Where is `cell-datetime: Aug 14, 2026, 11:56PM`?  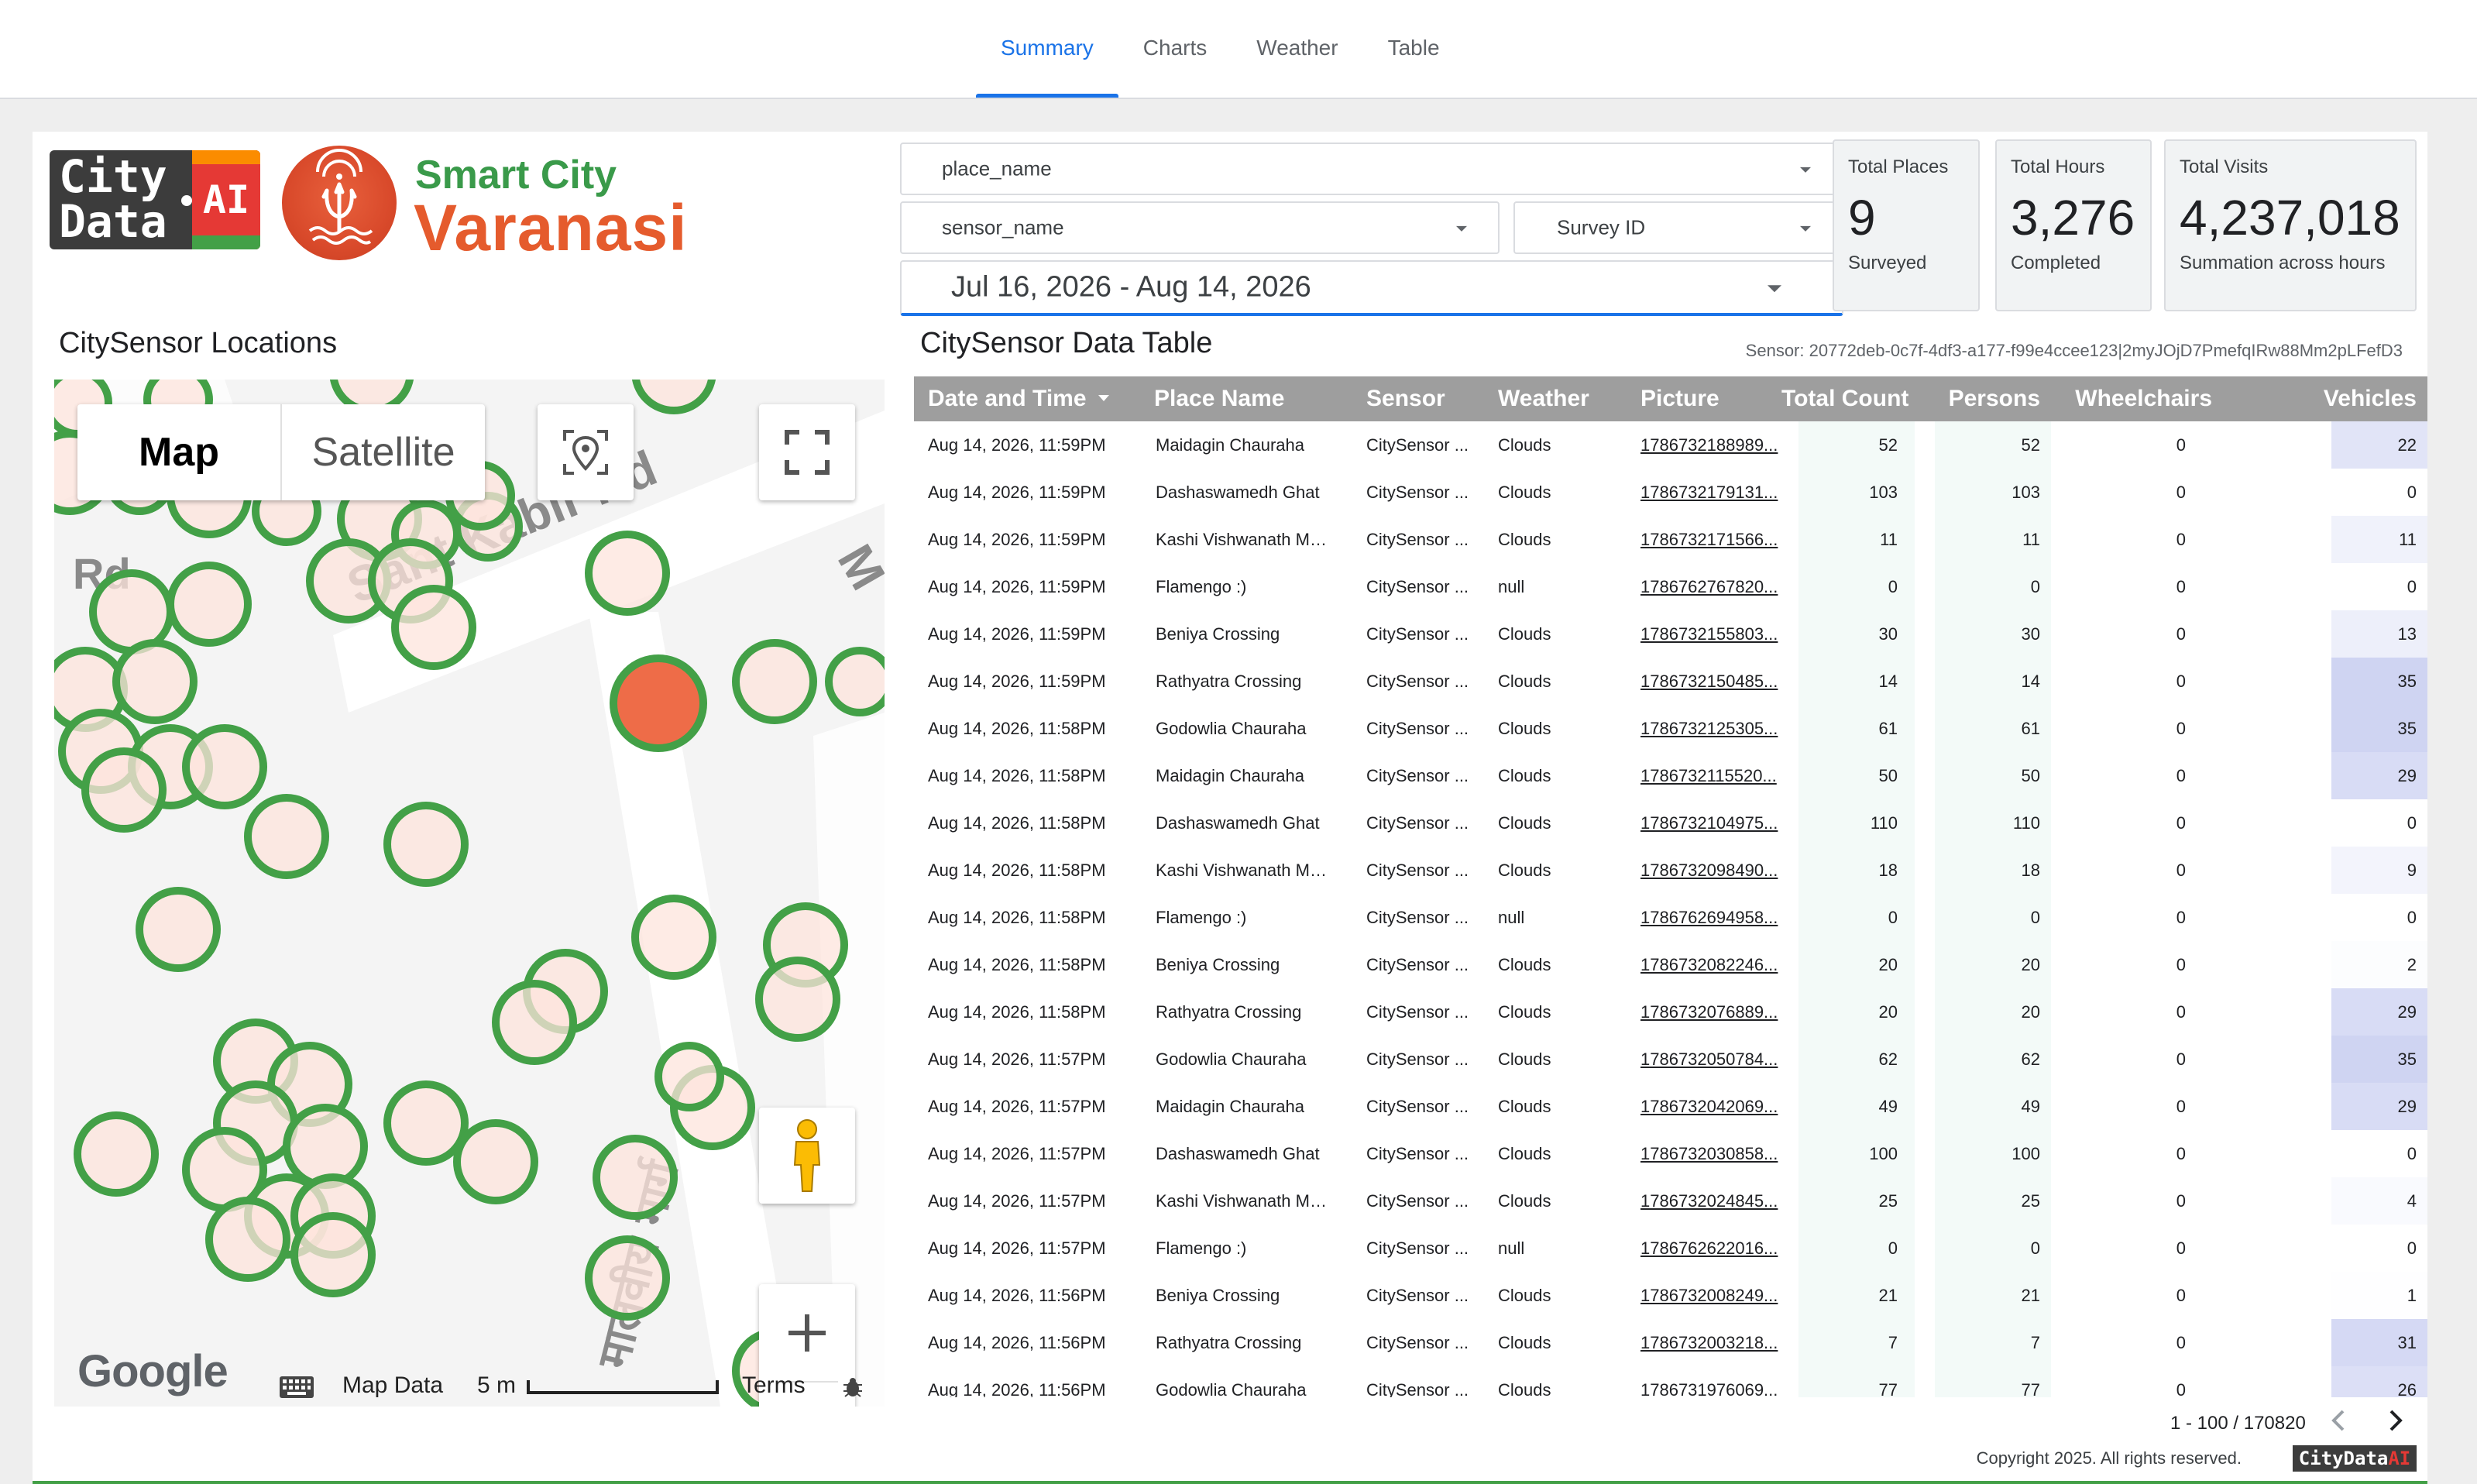
cell-datetime: Aug 14, 2026, 11:56PM is located at coordinates (1017, 1342).